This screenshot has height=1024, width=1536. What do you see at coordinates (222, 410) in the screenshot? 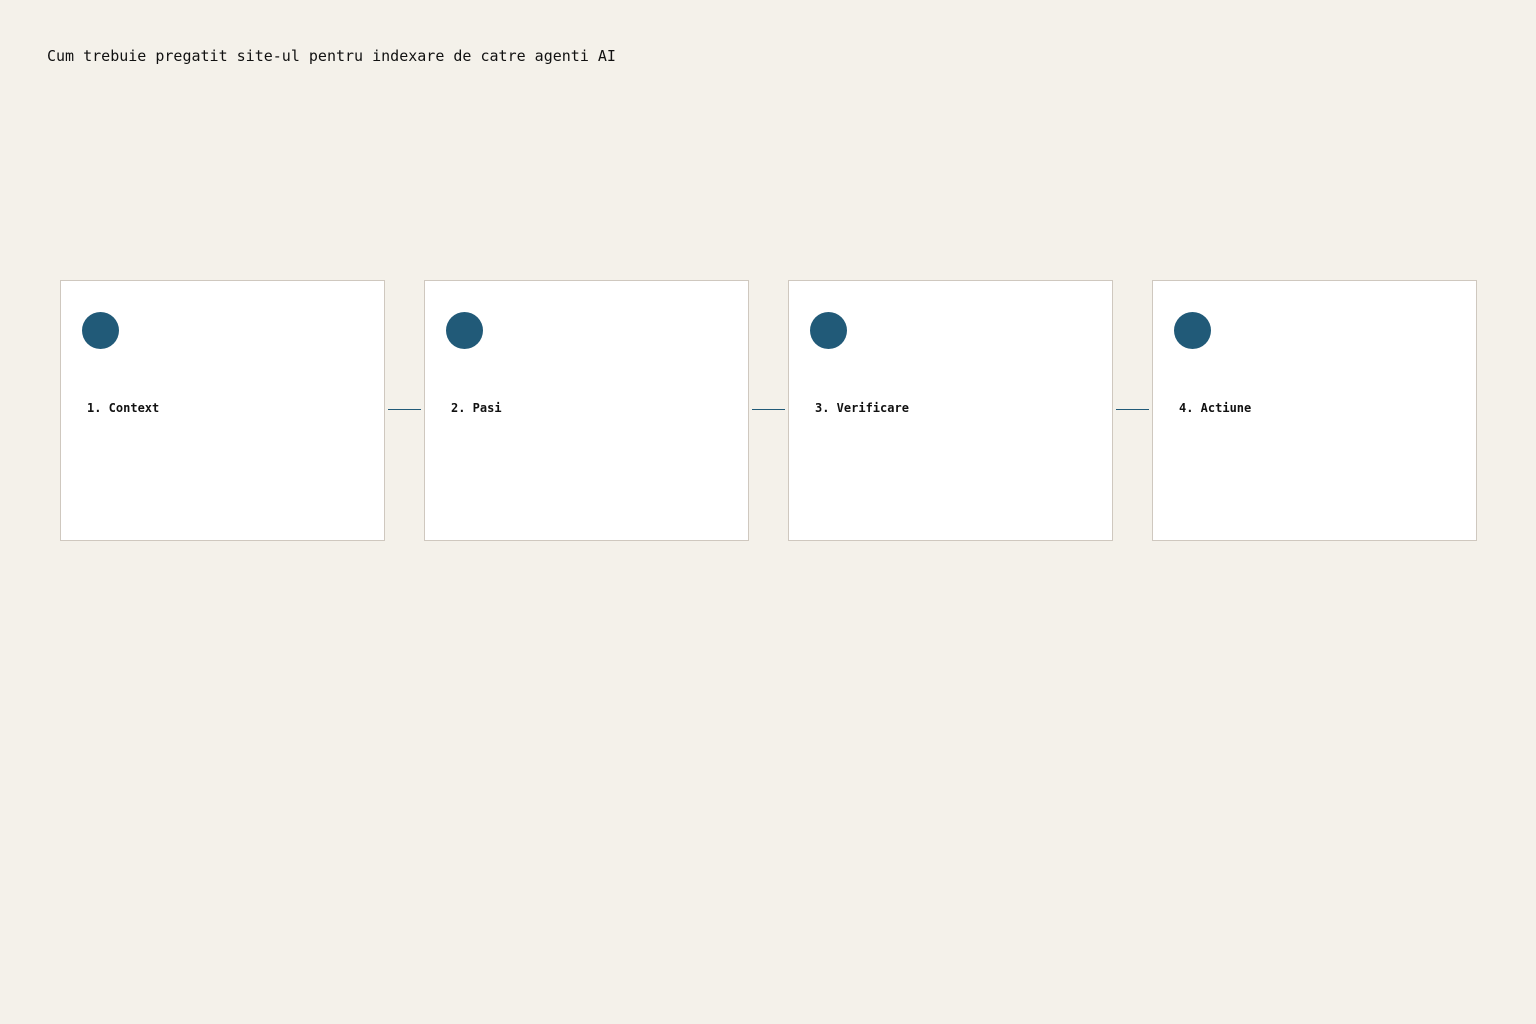
I see `step-card-context: 1. Context` at bounding box center [222, 410].